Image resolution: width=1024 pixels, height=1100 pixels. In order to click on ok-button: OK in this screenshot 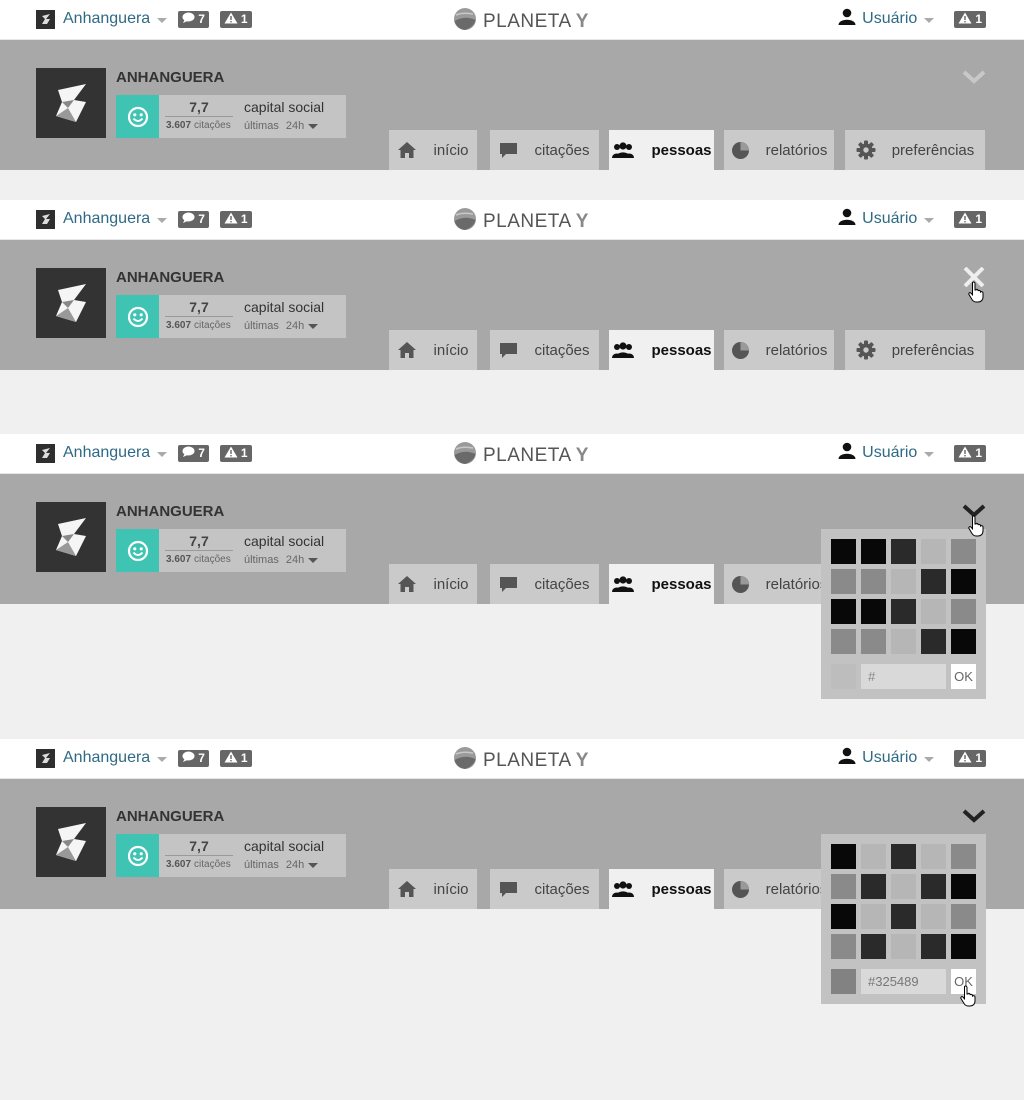, I will do `click(963, 676)`.